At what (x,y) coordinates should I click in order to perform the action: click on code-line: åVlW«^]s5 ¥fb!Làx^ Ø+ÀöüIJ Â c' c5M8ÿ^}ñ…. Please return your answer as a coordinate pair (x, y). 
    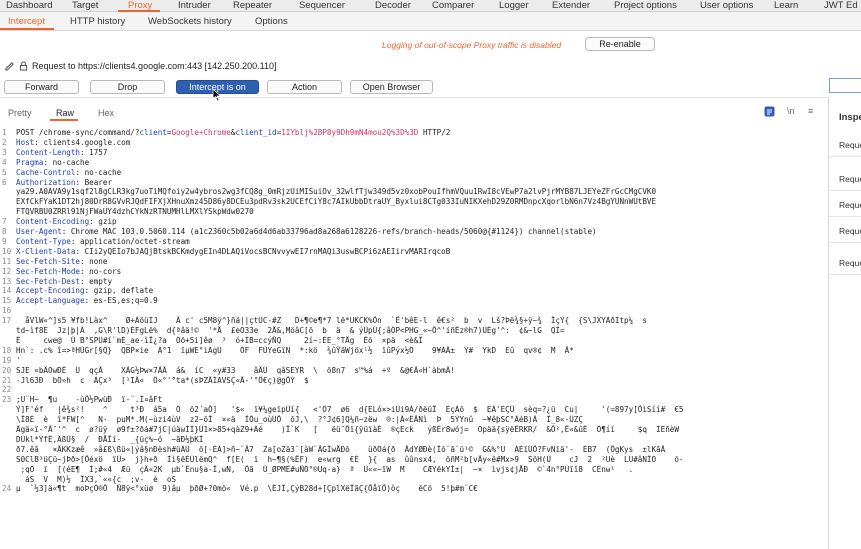
    Looking at the image, I should click on (331, 321).